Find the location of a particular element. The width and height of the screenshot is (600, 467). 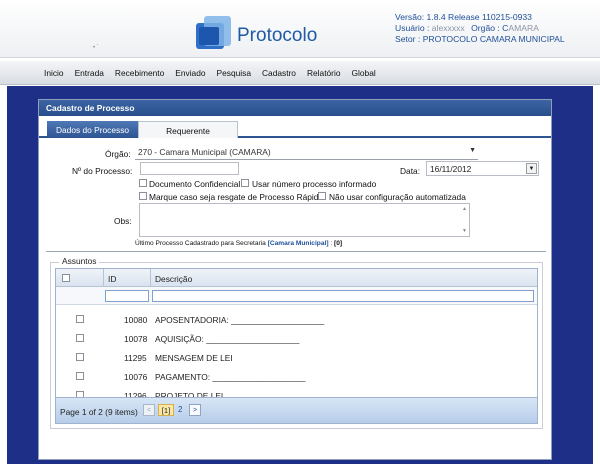

panel-title: Cadastro de Processo is located at coordinates (295, 108).